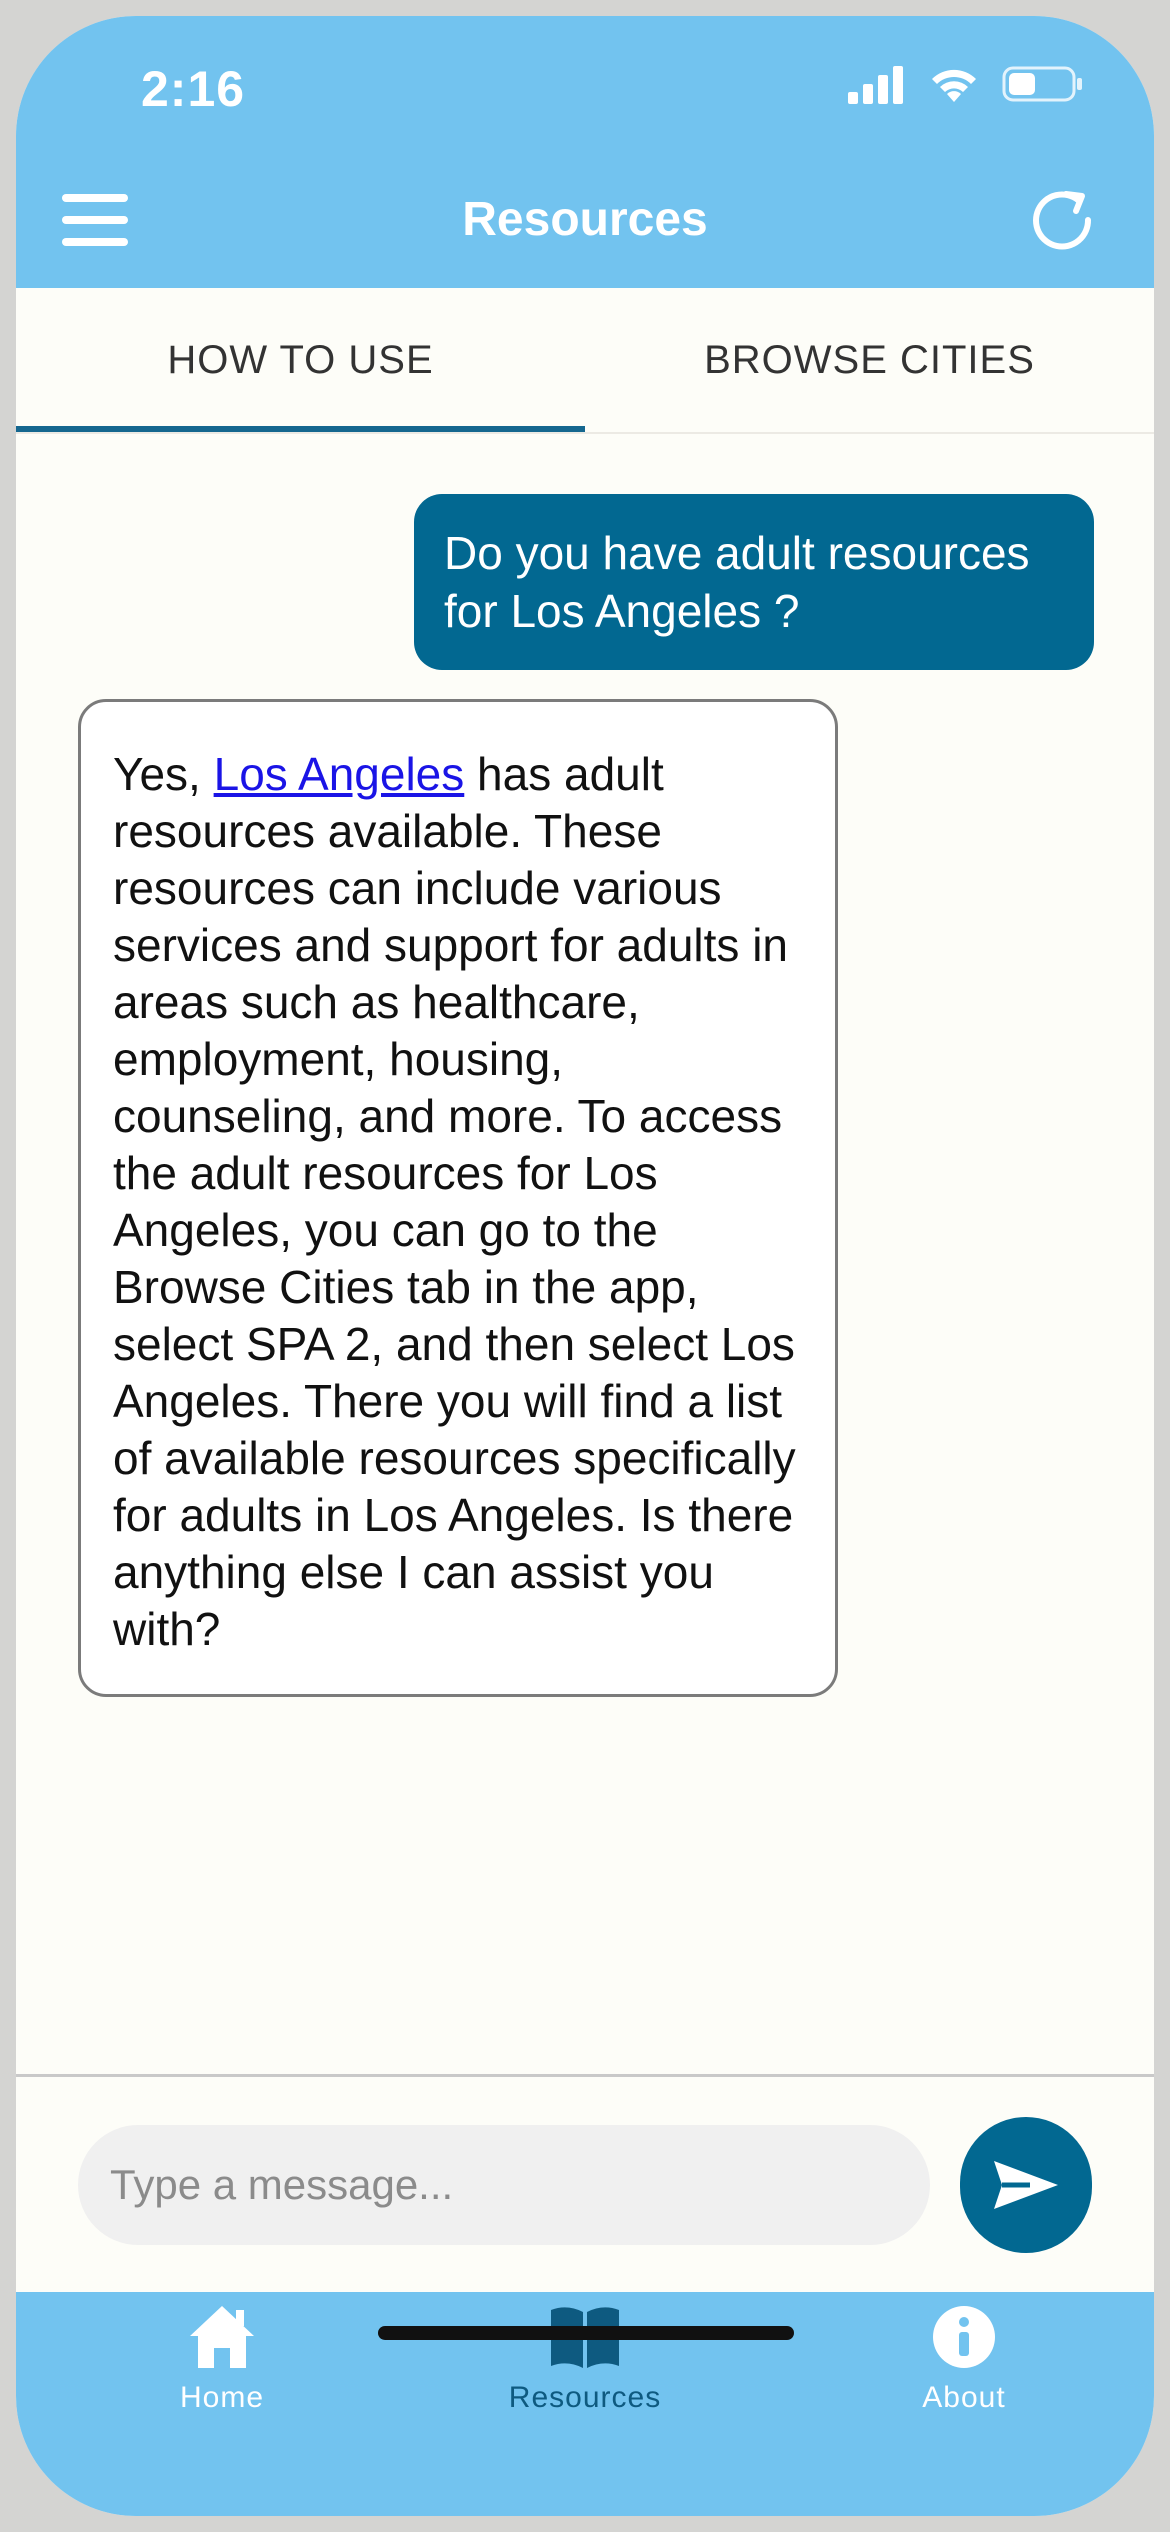 This screenshot has height=2532, width=1170. Describe the element at coordinates (1062, 220) in the screenshot. I see `refresh-icon` at that location.